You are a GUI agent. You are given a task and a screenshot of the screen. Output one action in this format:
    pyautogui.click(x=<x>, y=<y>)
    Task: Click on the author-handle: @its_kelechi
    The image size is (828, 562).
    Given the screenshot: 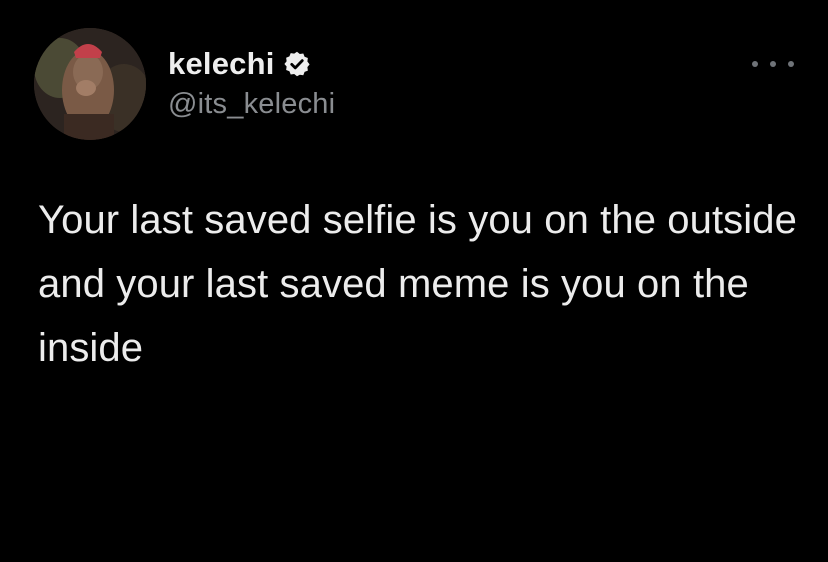 What is the action you would take?
    pyautogui.click(x=251, y=104)
    